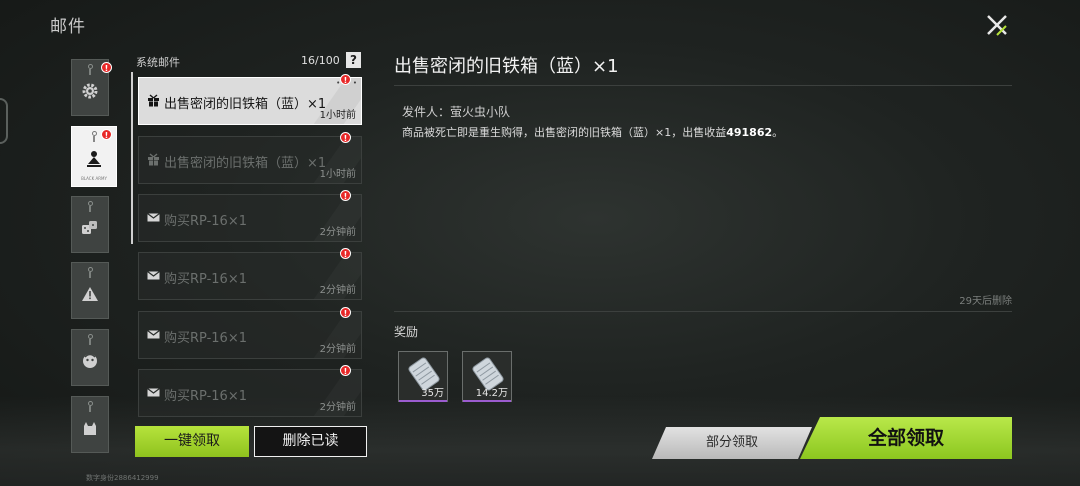 Image resolution: width=1080 pixels, height=486 pixels. Describe the element at coordinates (310, 441) in the screenshot. I see `delete-read-button: 删除已读` at that location.